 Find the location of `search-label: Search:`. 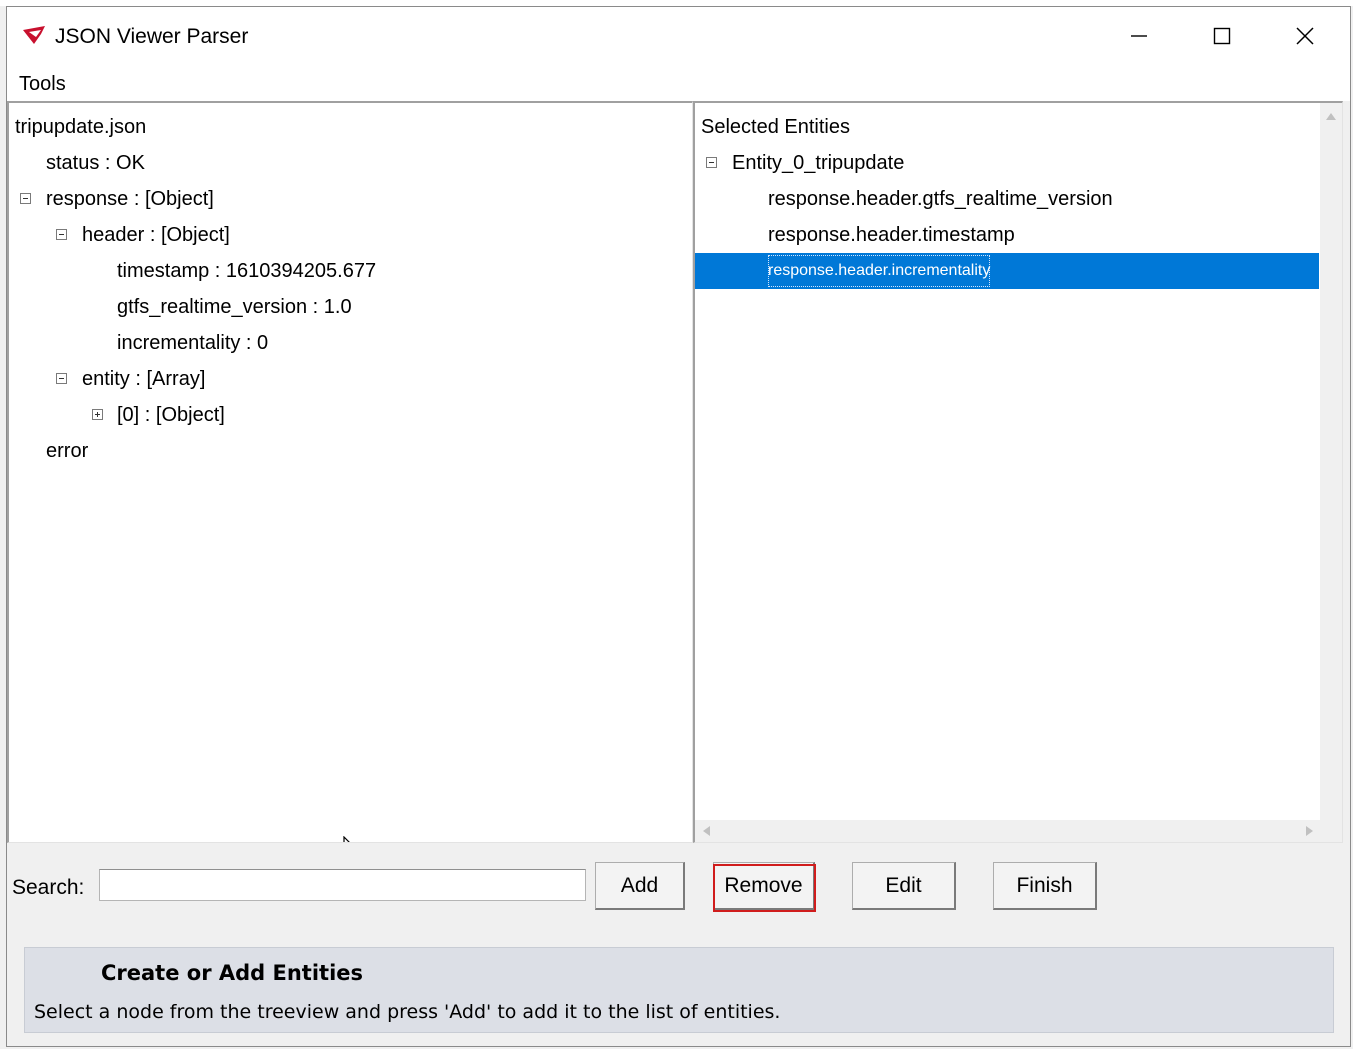

search-label: Search: is located at coordinates (48, 887).